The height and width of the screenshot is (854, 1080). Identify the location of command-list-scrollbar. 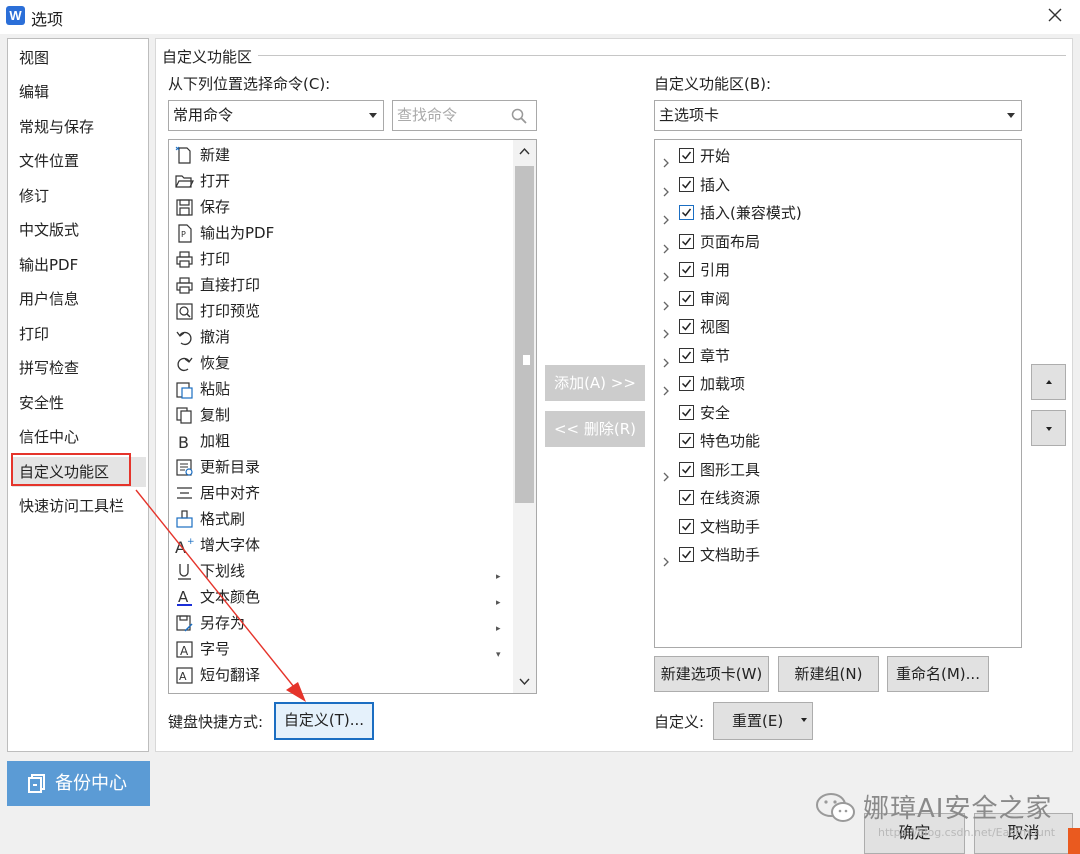
(524, 416).